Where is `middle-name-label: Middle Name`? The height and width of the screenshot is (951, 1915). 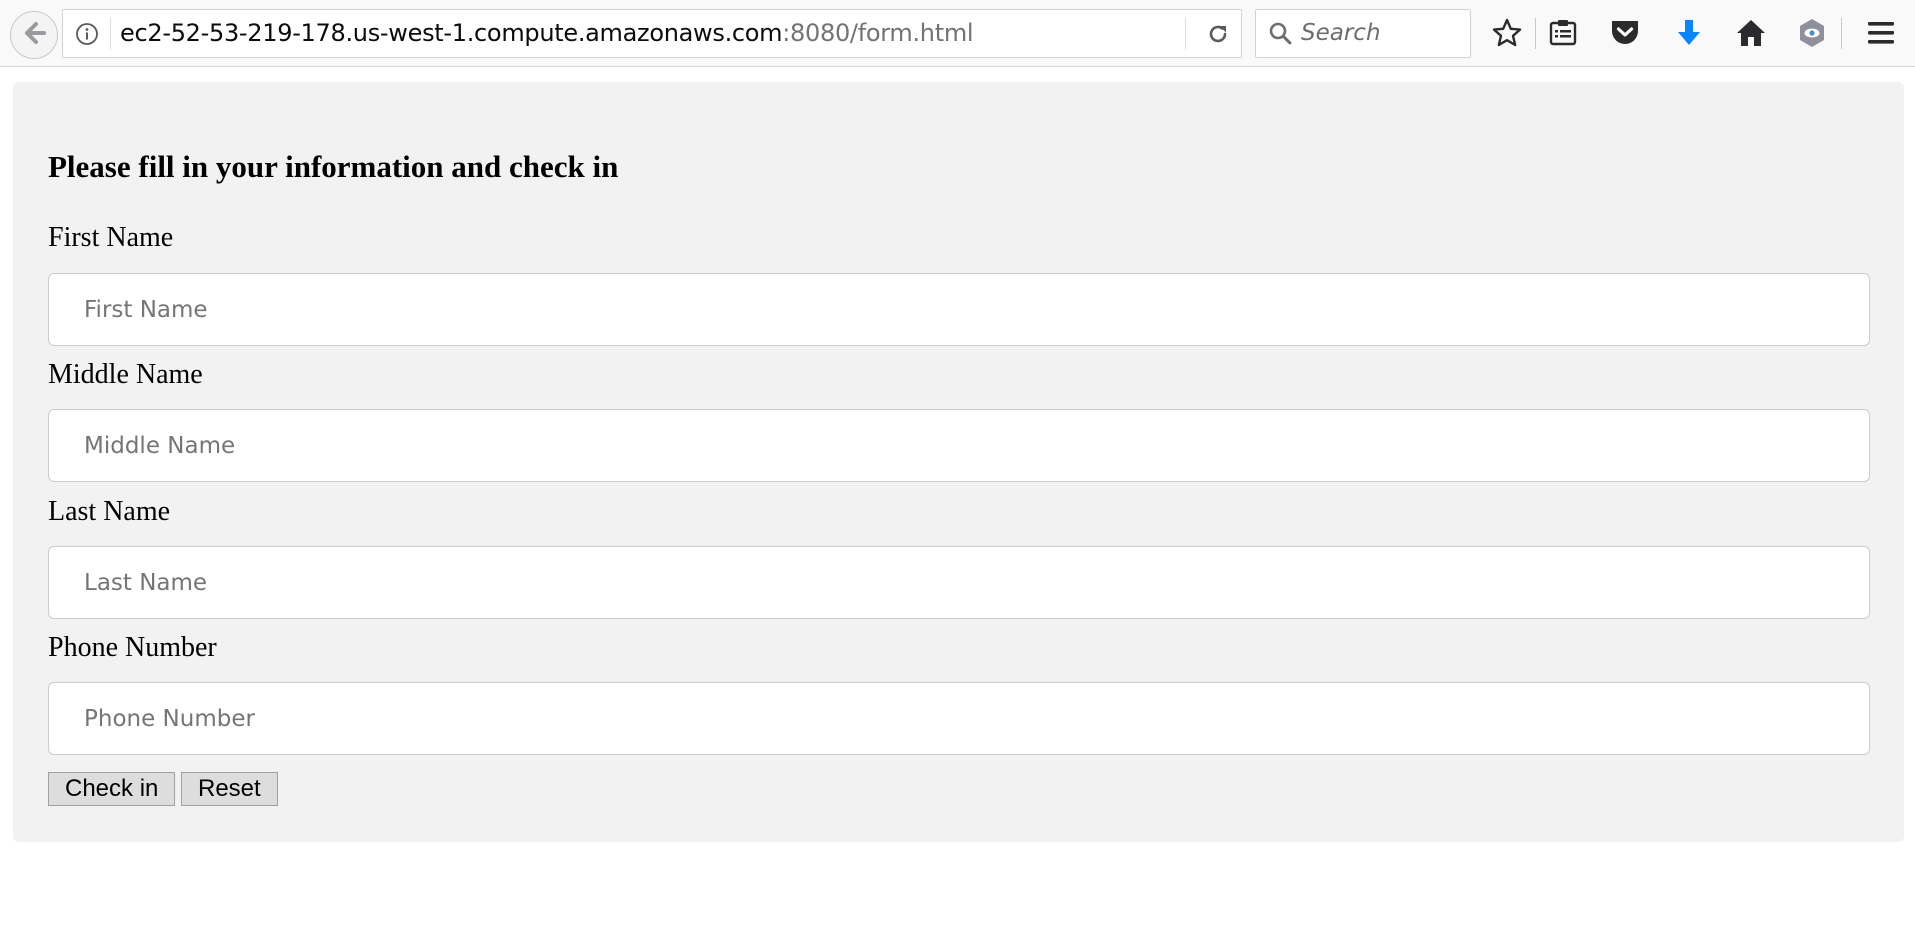 middle-name-label: Middle Name is located at coordinates (125, 374).